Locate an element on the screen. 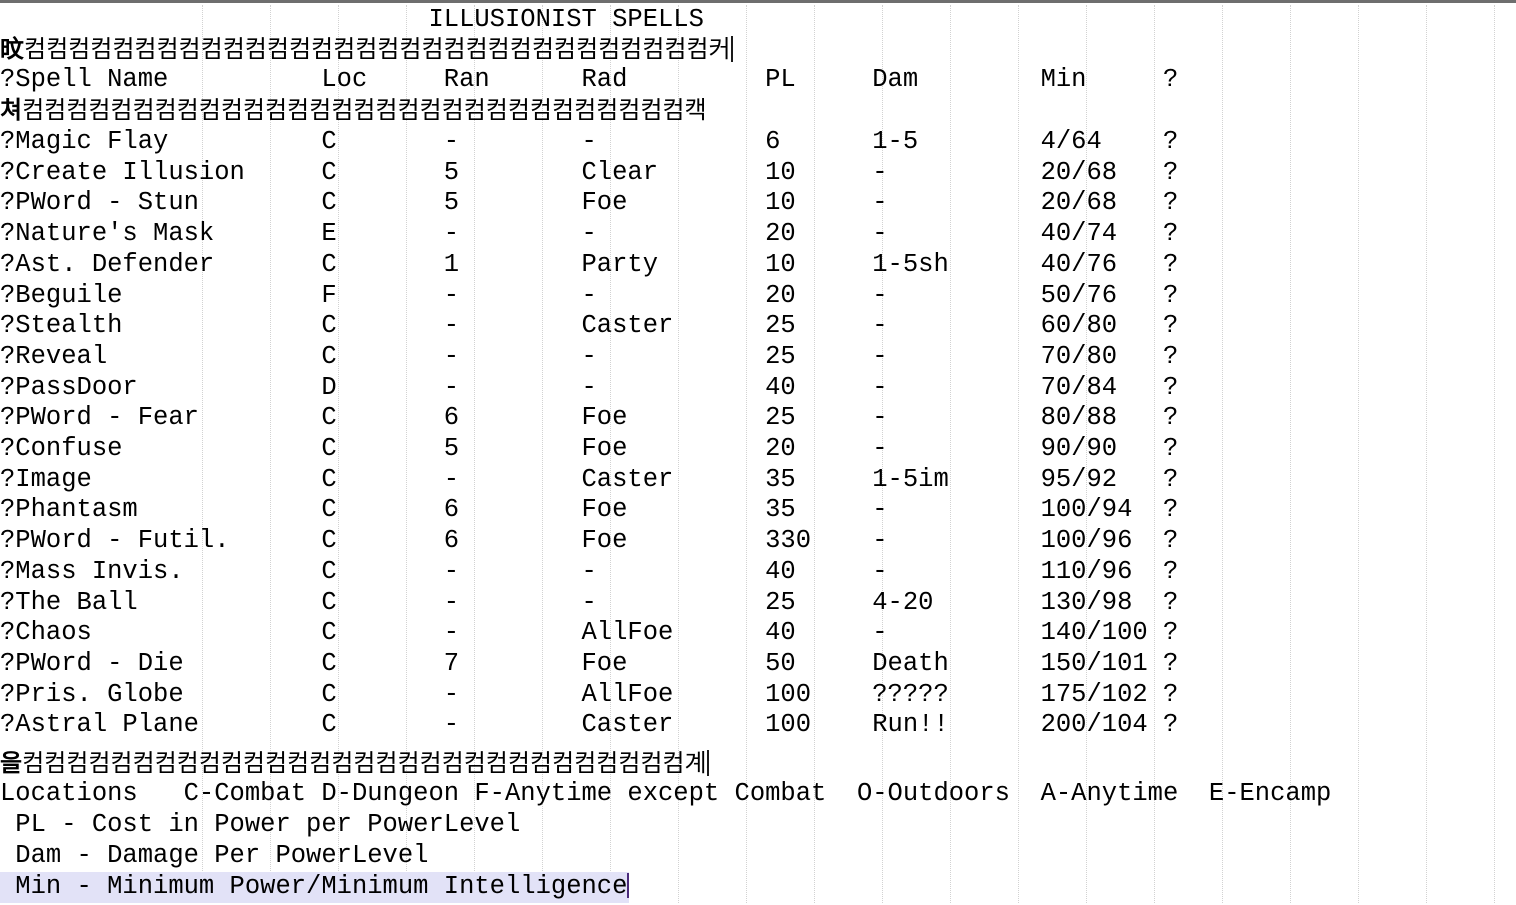  legend-dam: Dam - Damage Per PowerLevel is located at coordinates (214, 856).